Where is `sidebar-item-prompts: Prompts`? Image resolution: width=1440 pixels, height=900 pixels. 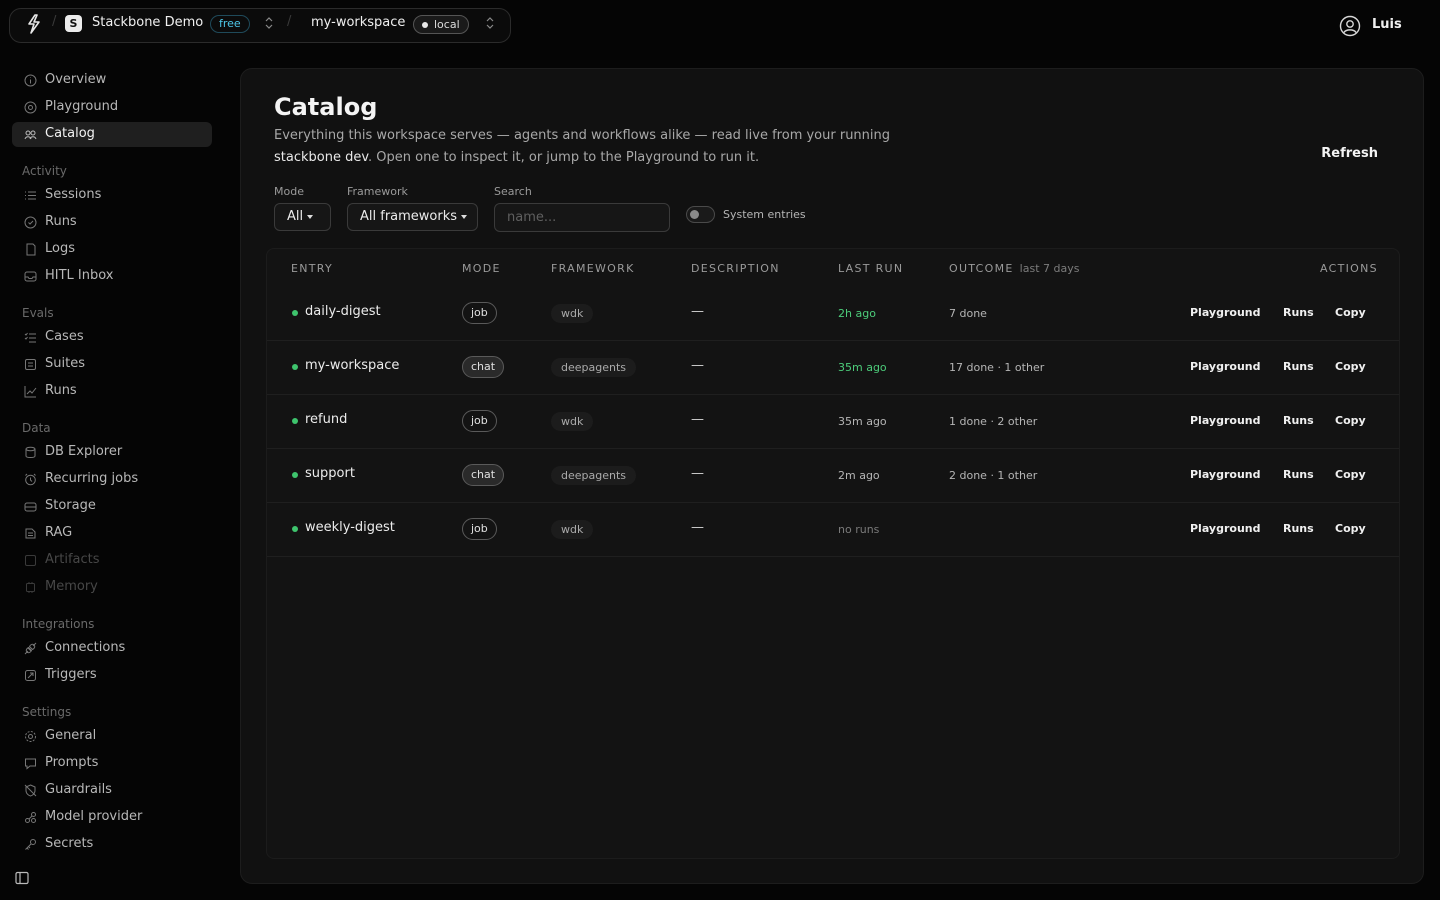
sidebar-item-prompts: Prompts is located at coordinates (112, 763).